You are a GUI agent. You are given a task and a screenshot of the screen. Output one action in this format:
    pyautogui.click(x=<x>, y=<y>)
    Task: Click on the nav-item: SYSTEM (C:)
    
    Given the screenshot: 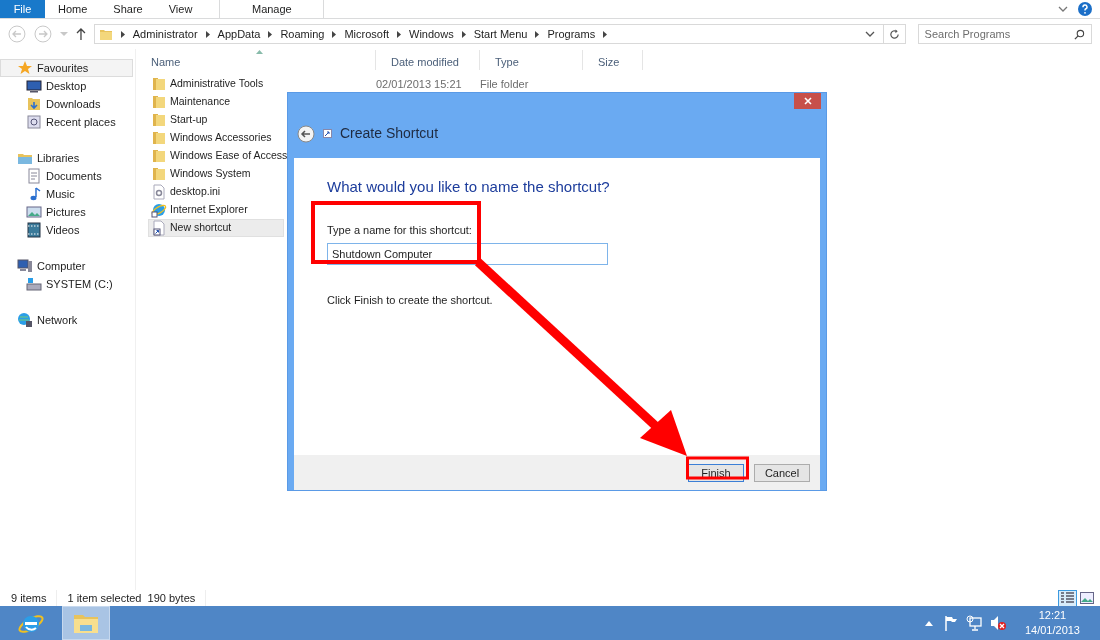 What is the action you would take?
    pyautogui.click(x=66, y=284)
    